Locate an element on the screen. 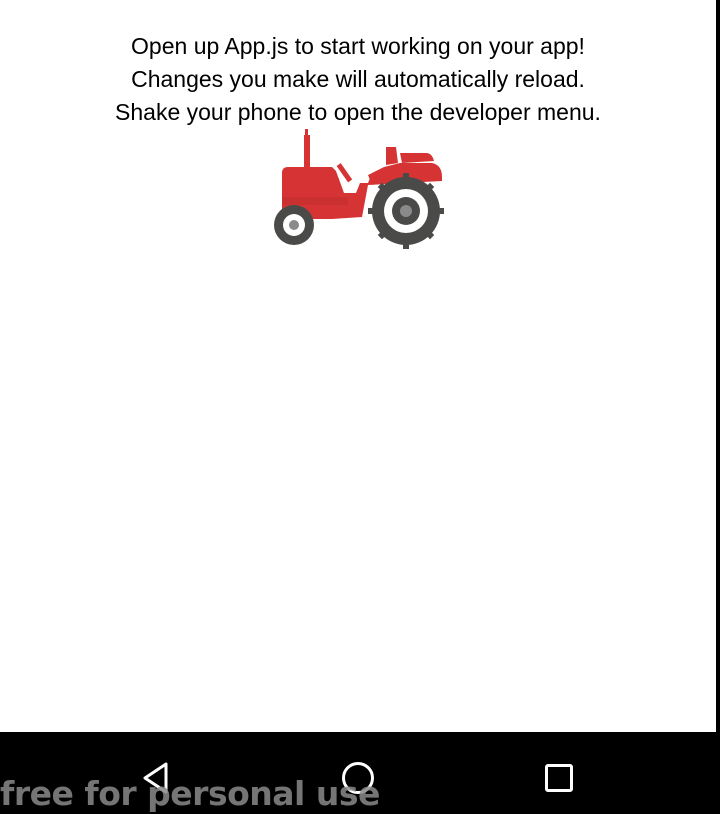  recents-square-icon is located at coordinates (559, 778).